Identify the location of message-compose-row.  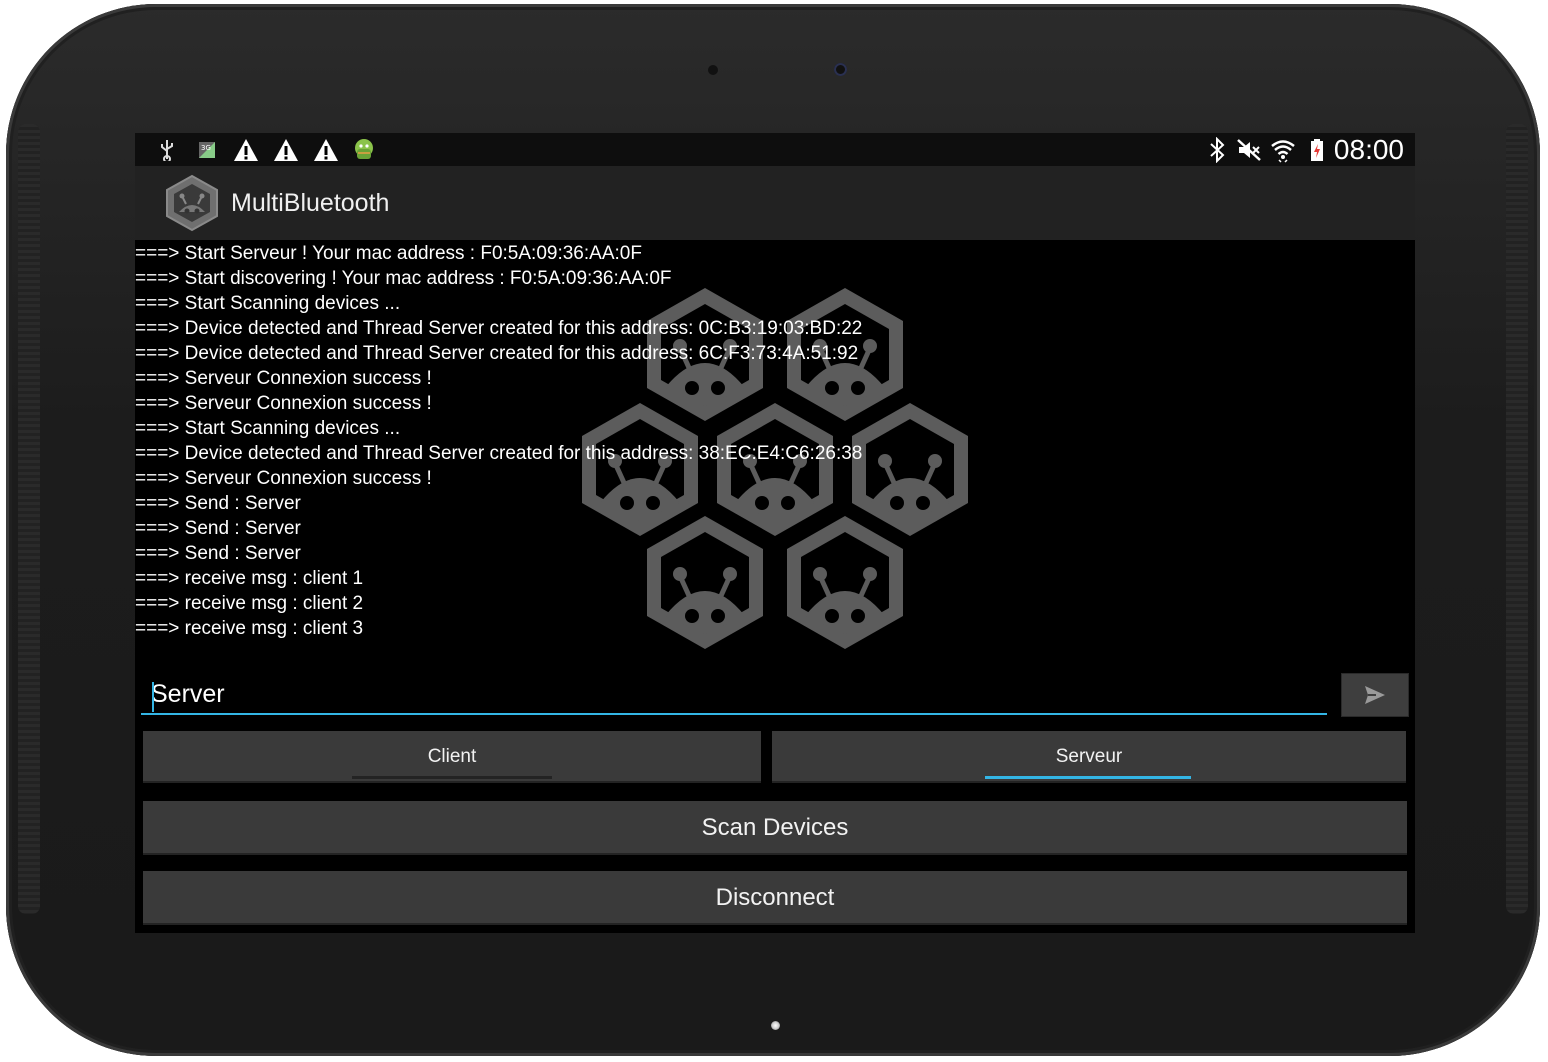
(775, 695).